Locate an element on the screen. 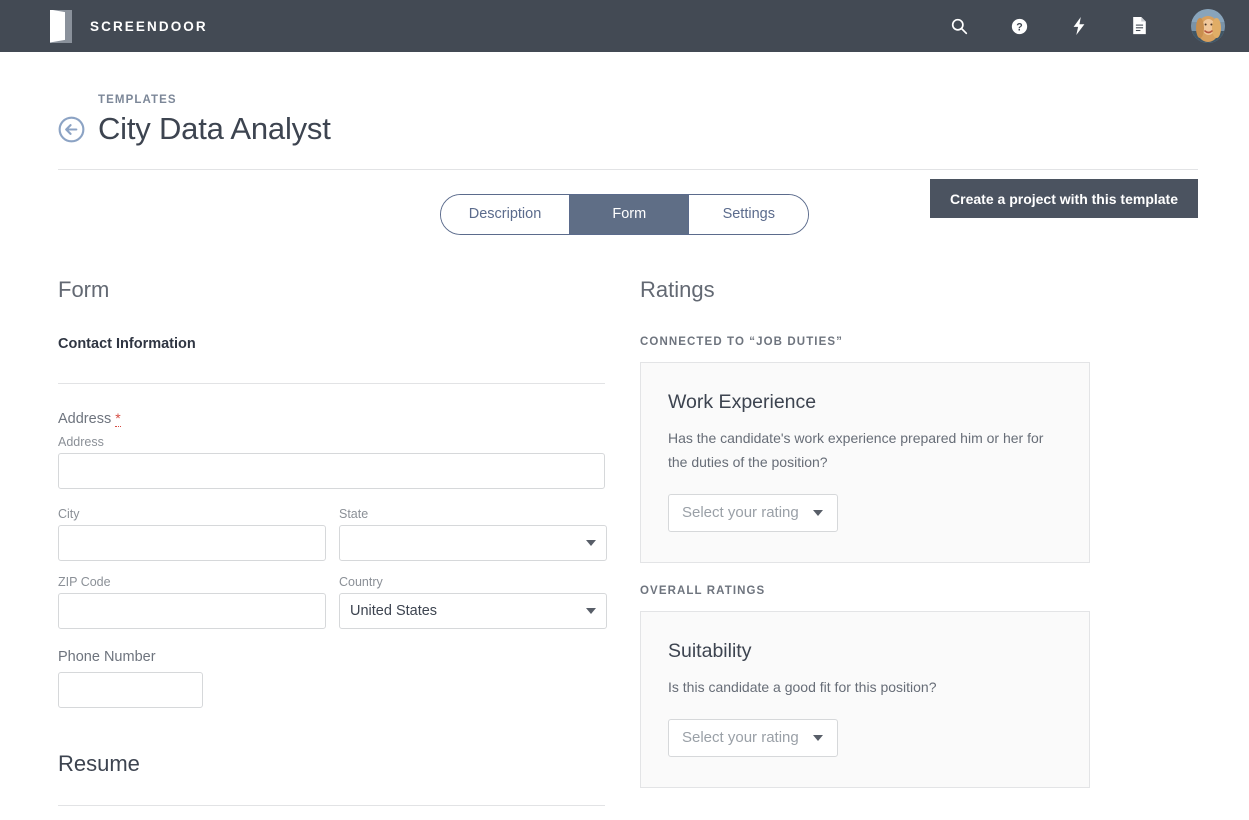 The width and height of the screenshot is (1249, 820). zip-field: ZIP Code is located at coordinates (192, 602).